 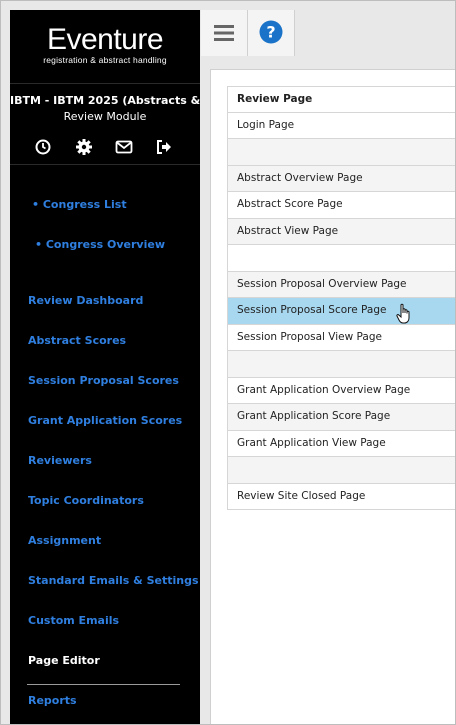 What do you see at coordinates (105, 39) in the screenshot?
I see `logo-text: Eventure` at bounding box center [105, 39].